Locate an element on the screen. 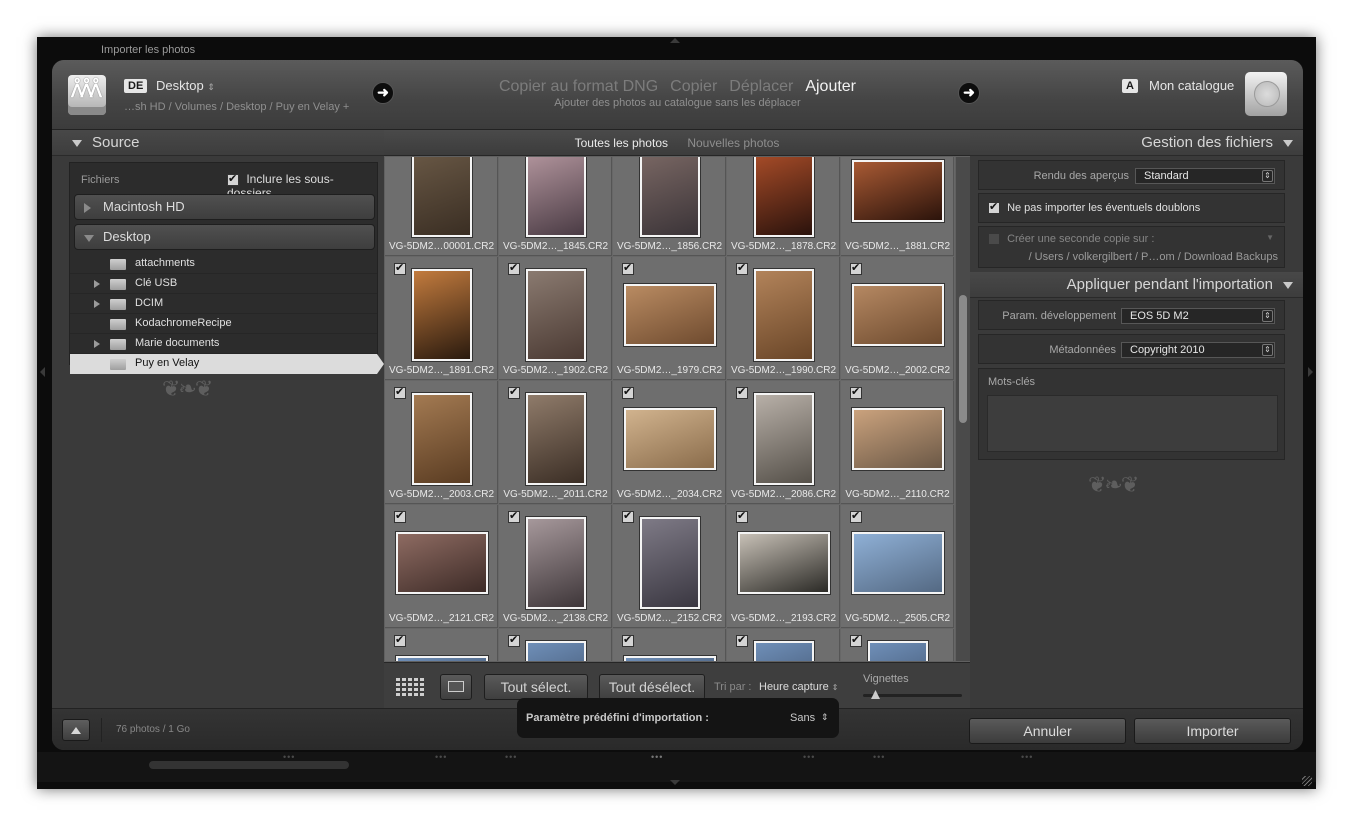  filter-new-photos: Nouvelles photos is located at coordinates (733, 143).